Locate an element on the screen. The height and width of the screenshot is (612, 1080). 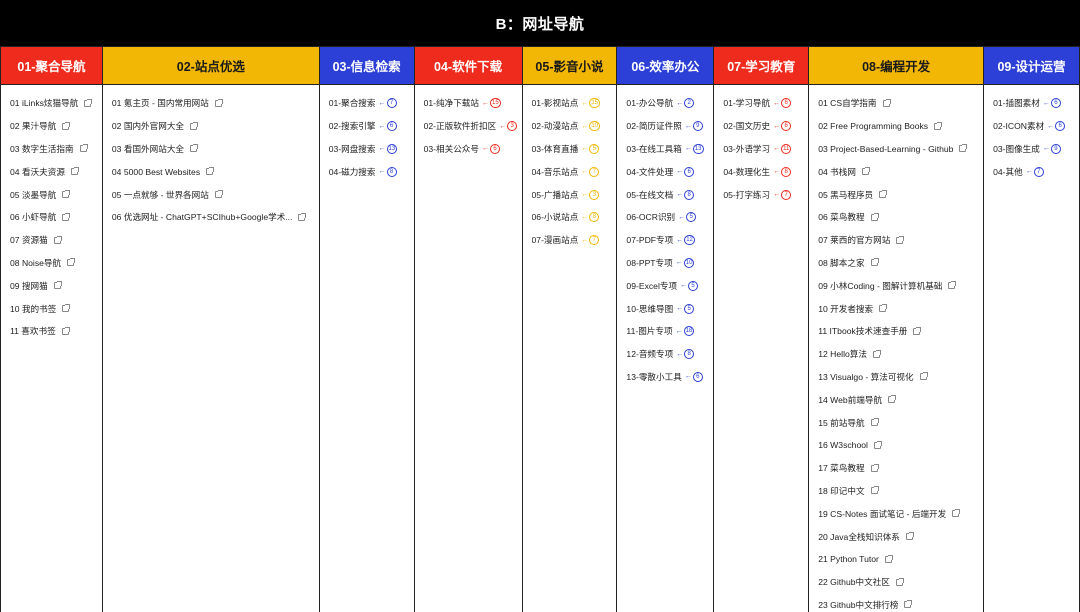
category-header: 05-影音小说 is located at coordinates (569, 66).